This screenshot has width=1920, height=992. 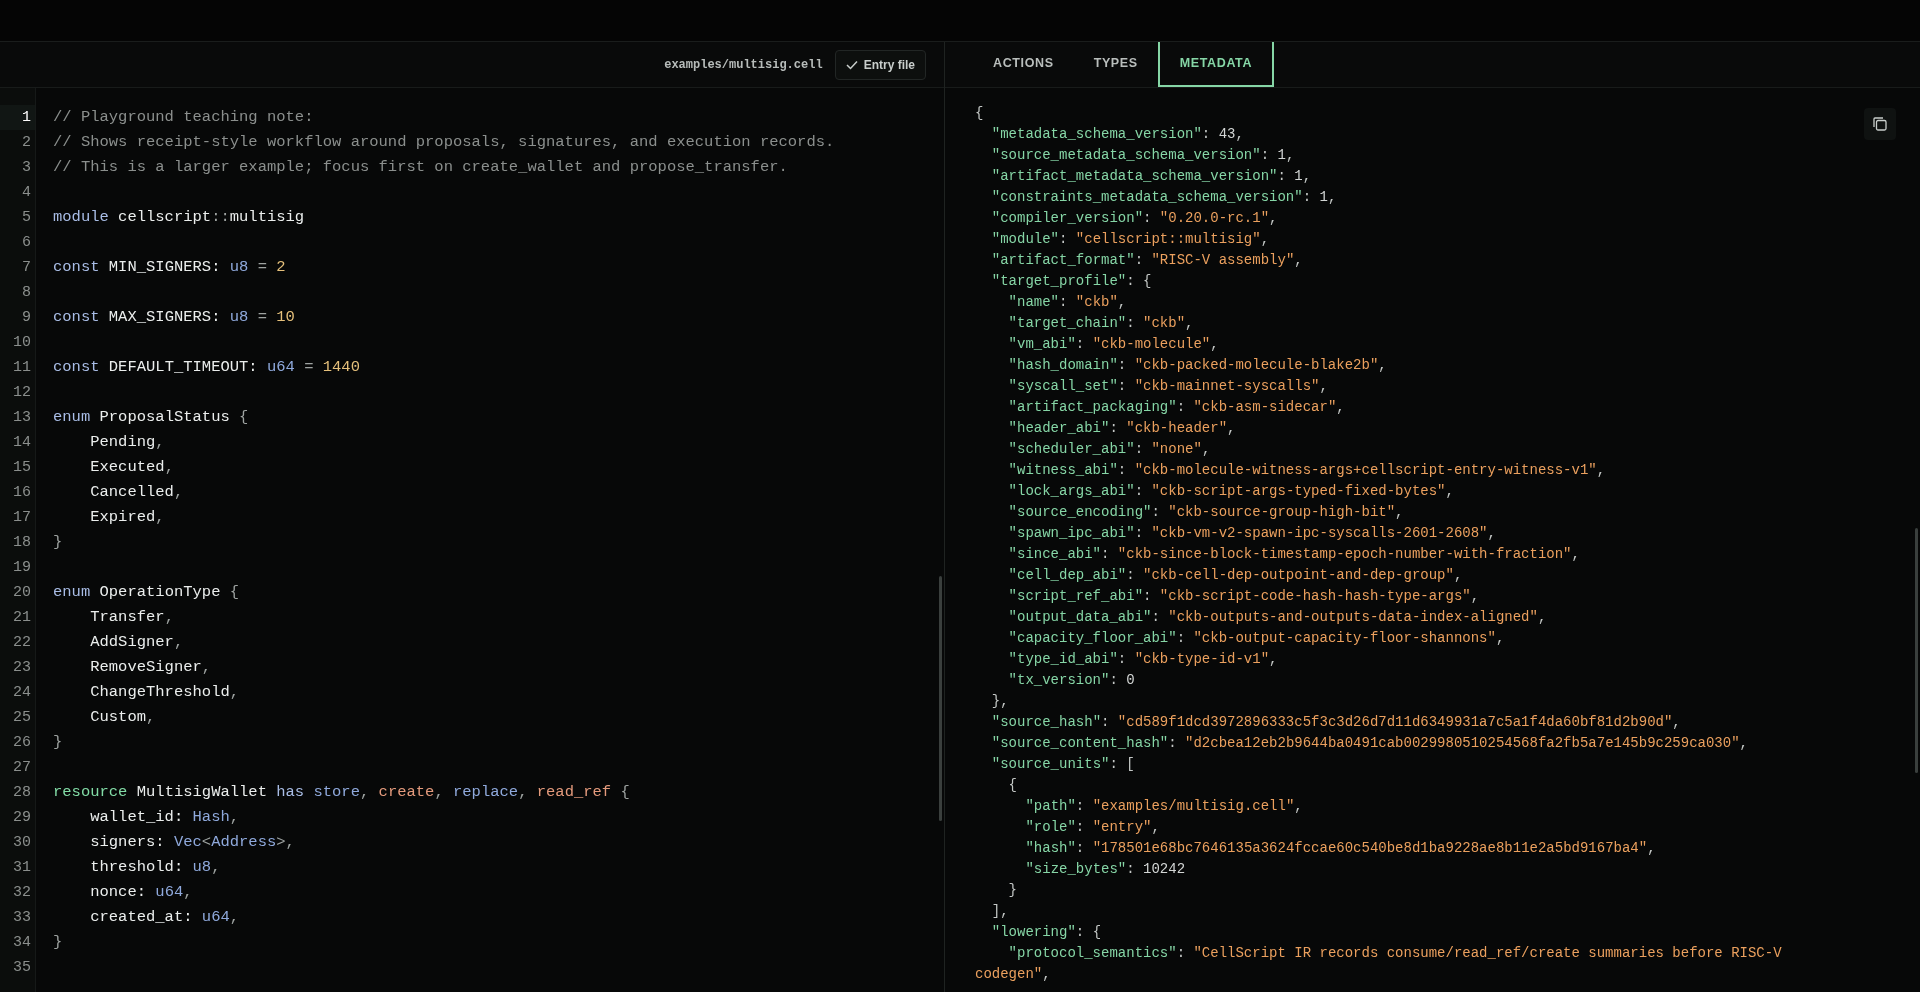 What do you see at coordinates (880, 64) in the screenshot?
I see `entry-file-button: Entry file` at bounding box center [880, 64].